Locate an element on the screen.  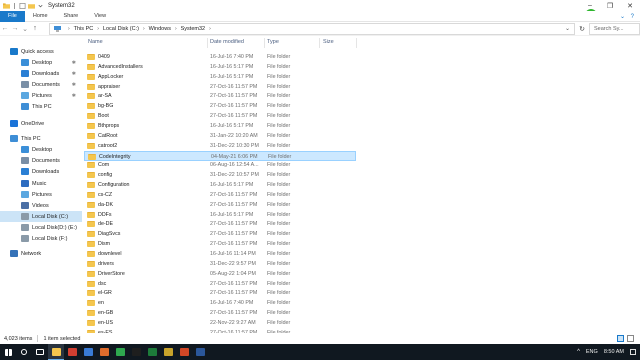
file-row: Dism 27-Oct-16 11:57 PM File folder is located at coordinates (220, 244).